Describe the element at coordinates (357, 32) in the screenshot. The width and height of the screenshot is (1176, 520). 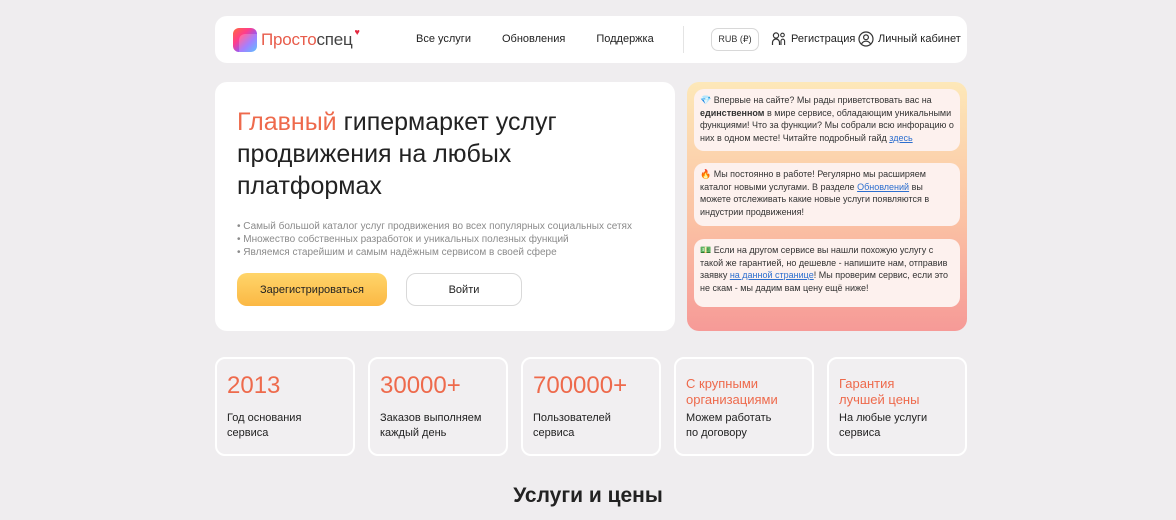
I see `heart-icon: ♥` at that location.